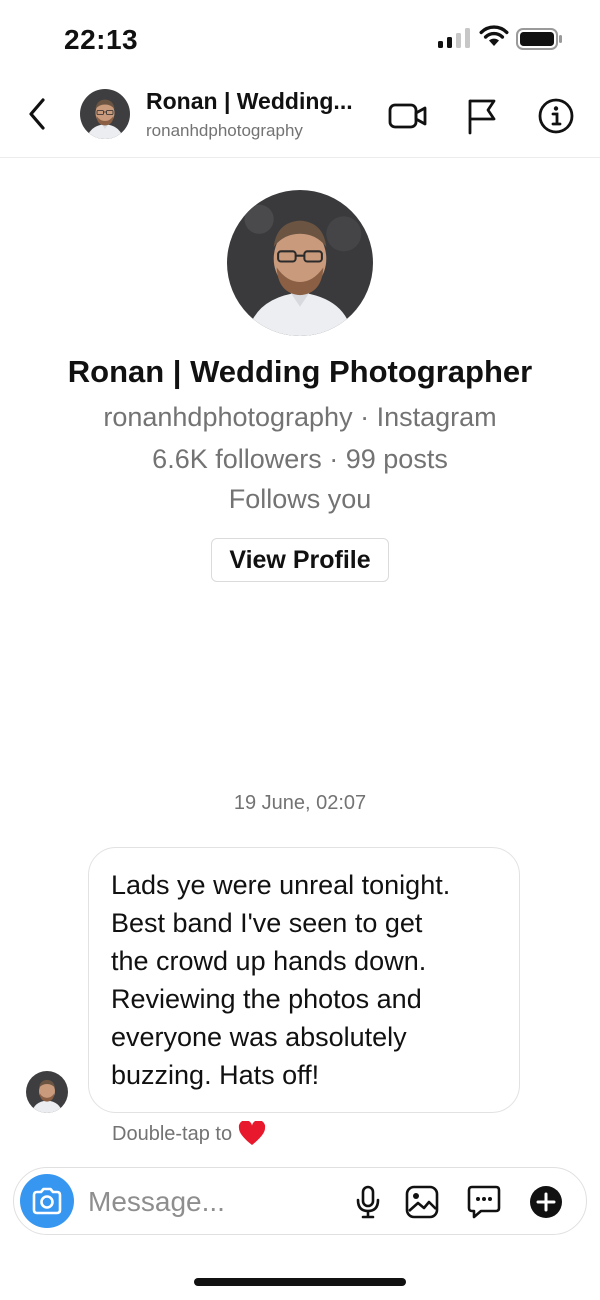 This screenshot has width=600, height=1300. I want to click on back-button, so click(37, 114).